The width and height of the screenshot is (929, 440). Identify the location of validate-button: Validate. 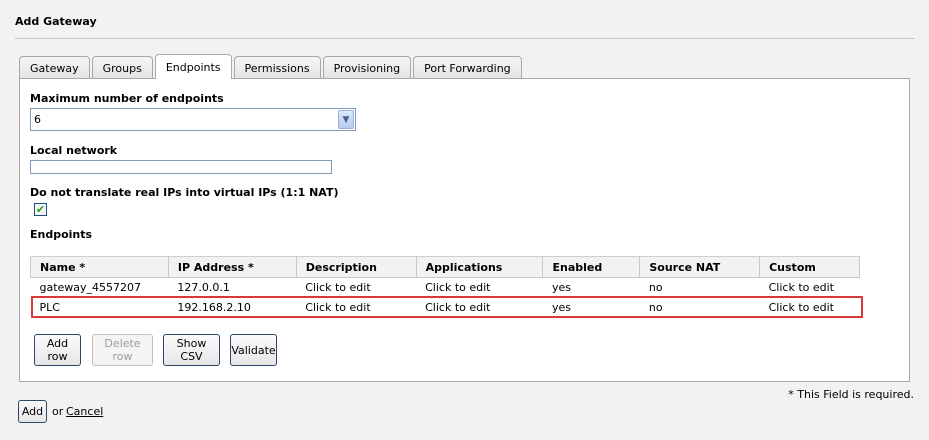
(253, 350).